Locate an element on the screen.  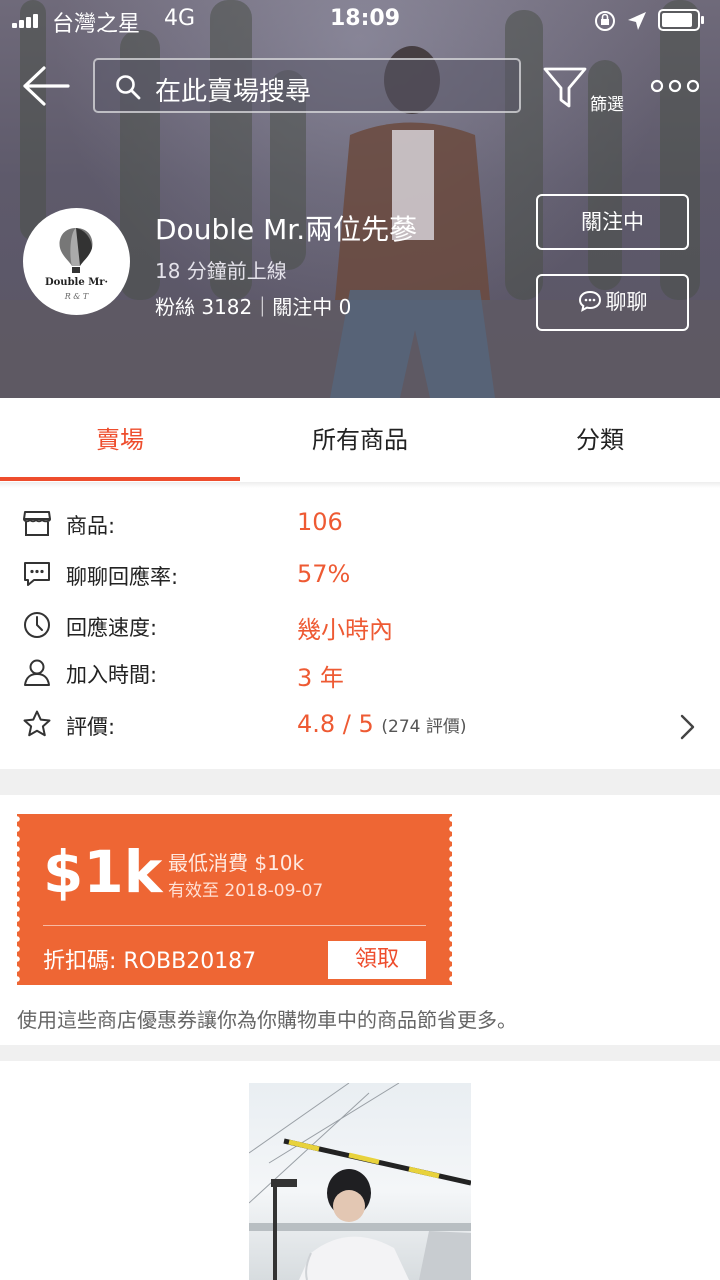
shop-avatar: Double Mr· R & T is located at coordinates (76, 261).